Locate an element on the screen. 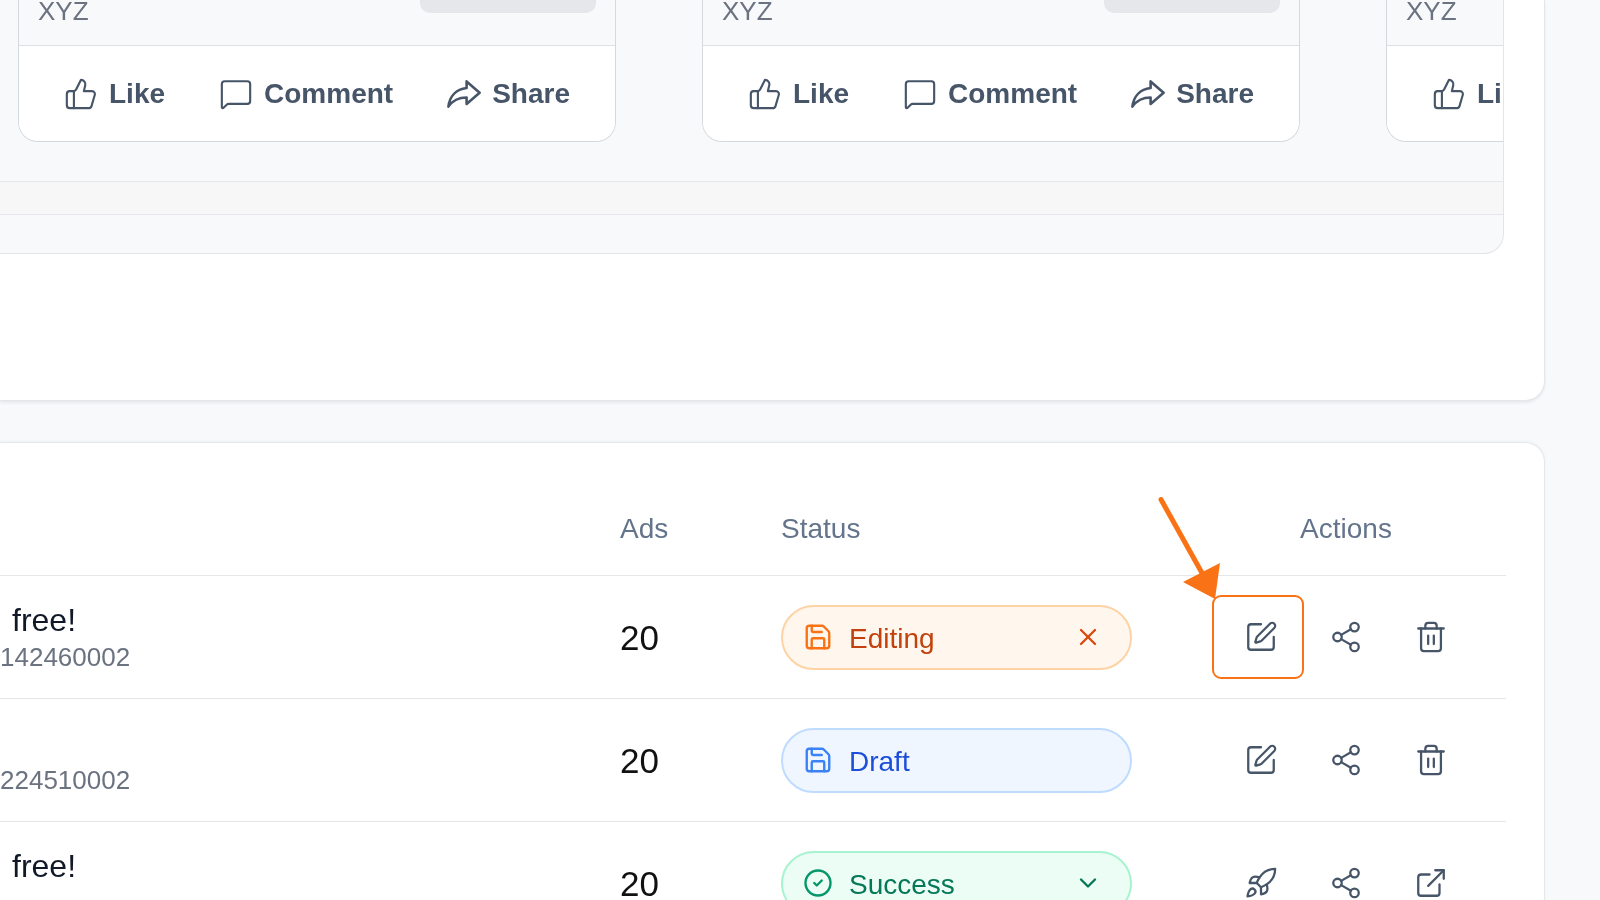 Image resolution: width=1600 pixels, height=900 pixels. check-circle-icon is located at coordinates (818, 883).